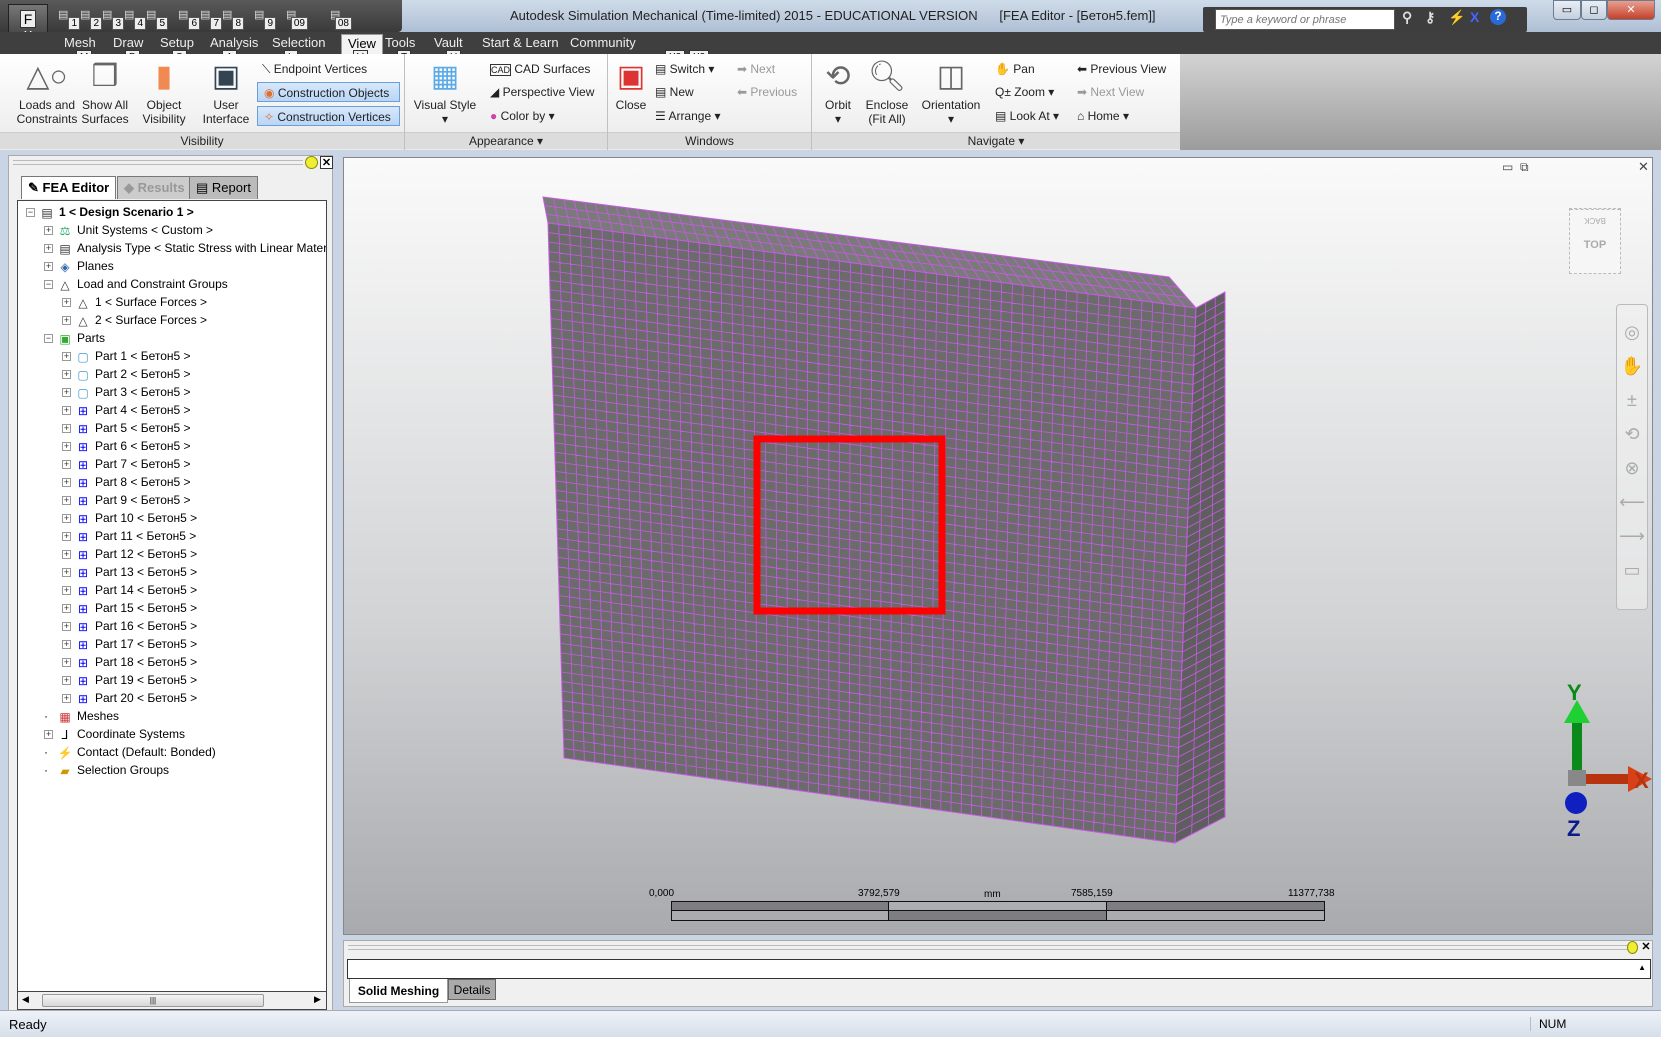 The height and width of the screenshot is (1037, 1661). What do you see at coordinates (398, 991) in the screenshot?
I see `tab-solid-meshing: Solid Meshing` at bounding box center [398, 991].